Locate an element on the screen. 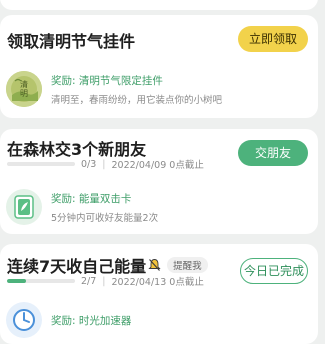 This screenshot has width=325, height=344. make-friends-button: 交朋友 is located at coordinates (273, 153).